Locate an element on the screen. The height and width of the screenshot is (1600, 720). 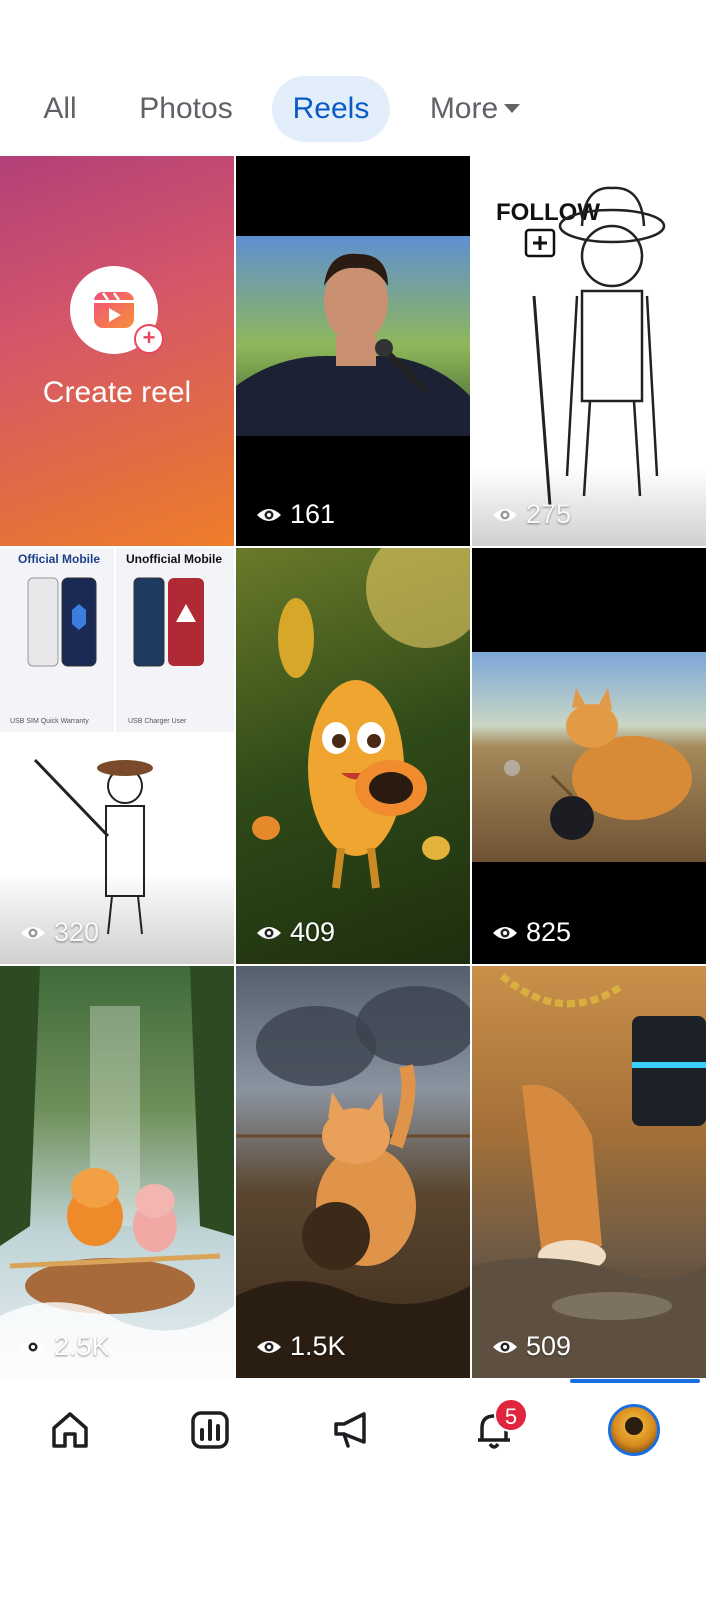
view-count-value: 1.5K is located at coordinates (318, 1346).